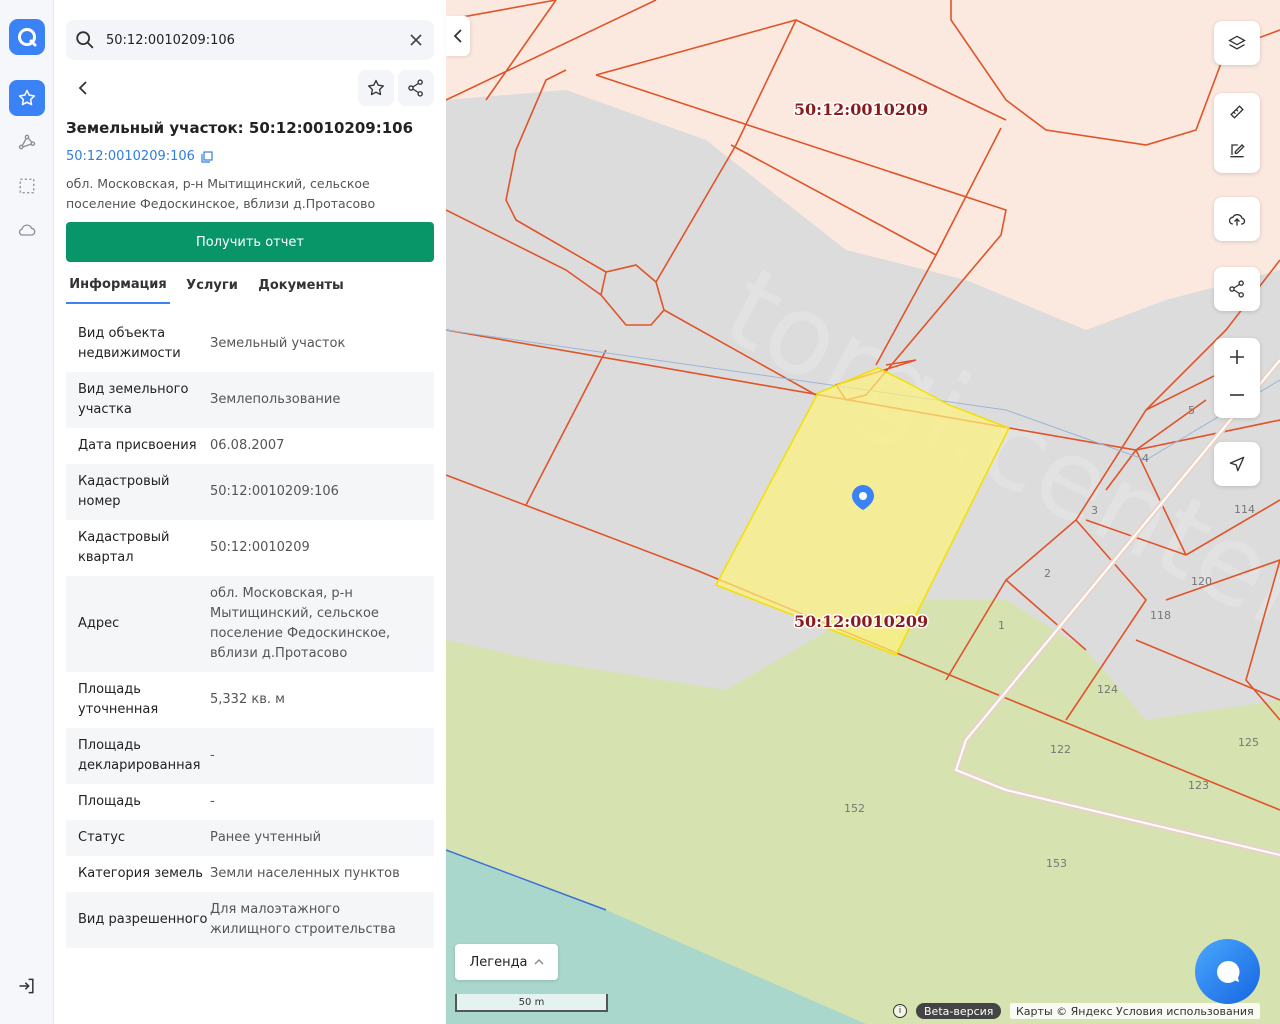 The height and width of the screenshot is (1024, 1280). I want to click on back-button, so click(84, 88).